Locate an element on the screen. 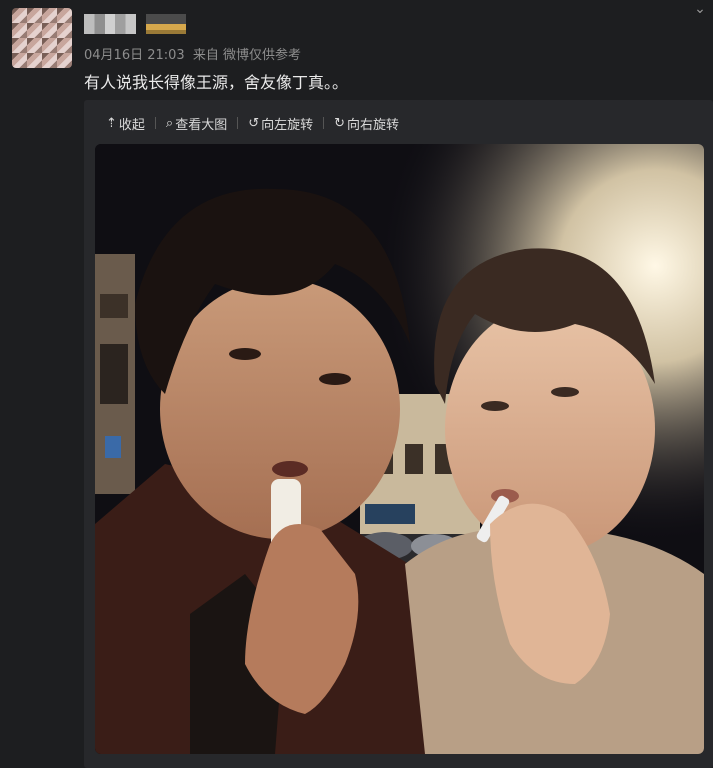 Image resolution: width=713 pixels, height=768 pixels. avatar is located at coordinates (42, 38).